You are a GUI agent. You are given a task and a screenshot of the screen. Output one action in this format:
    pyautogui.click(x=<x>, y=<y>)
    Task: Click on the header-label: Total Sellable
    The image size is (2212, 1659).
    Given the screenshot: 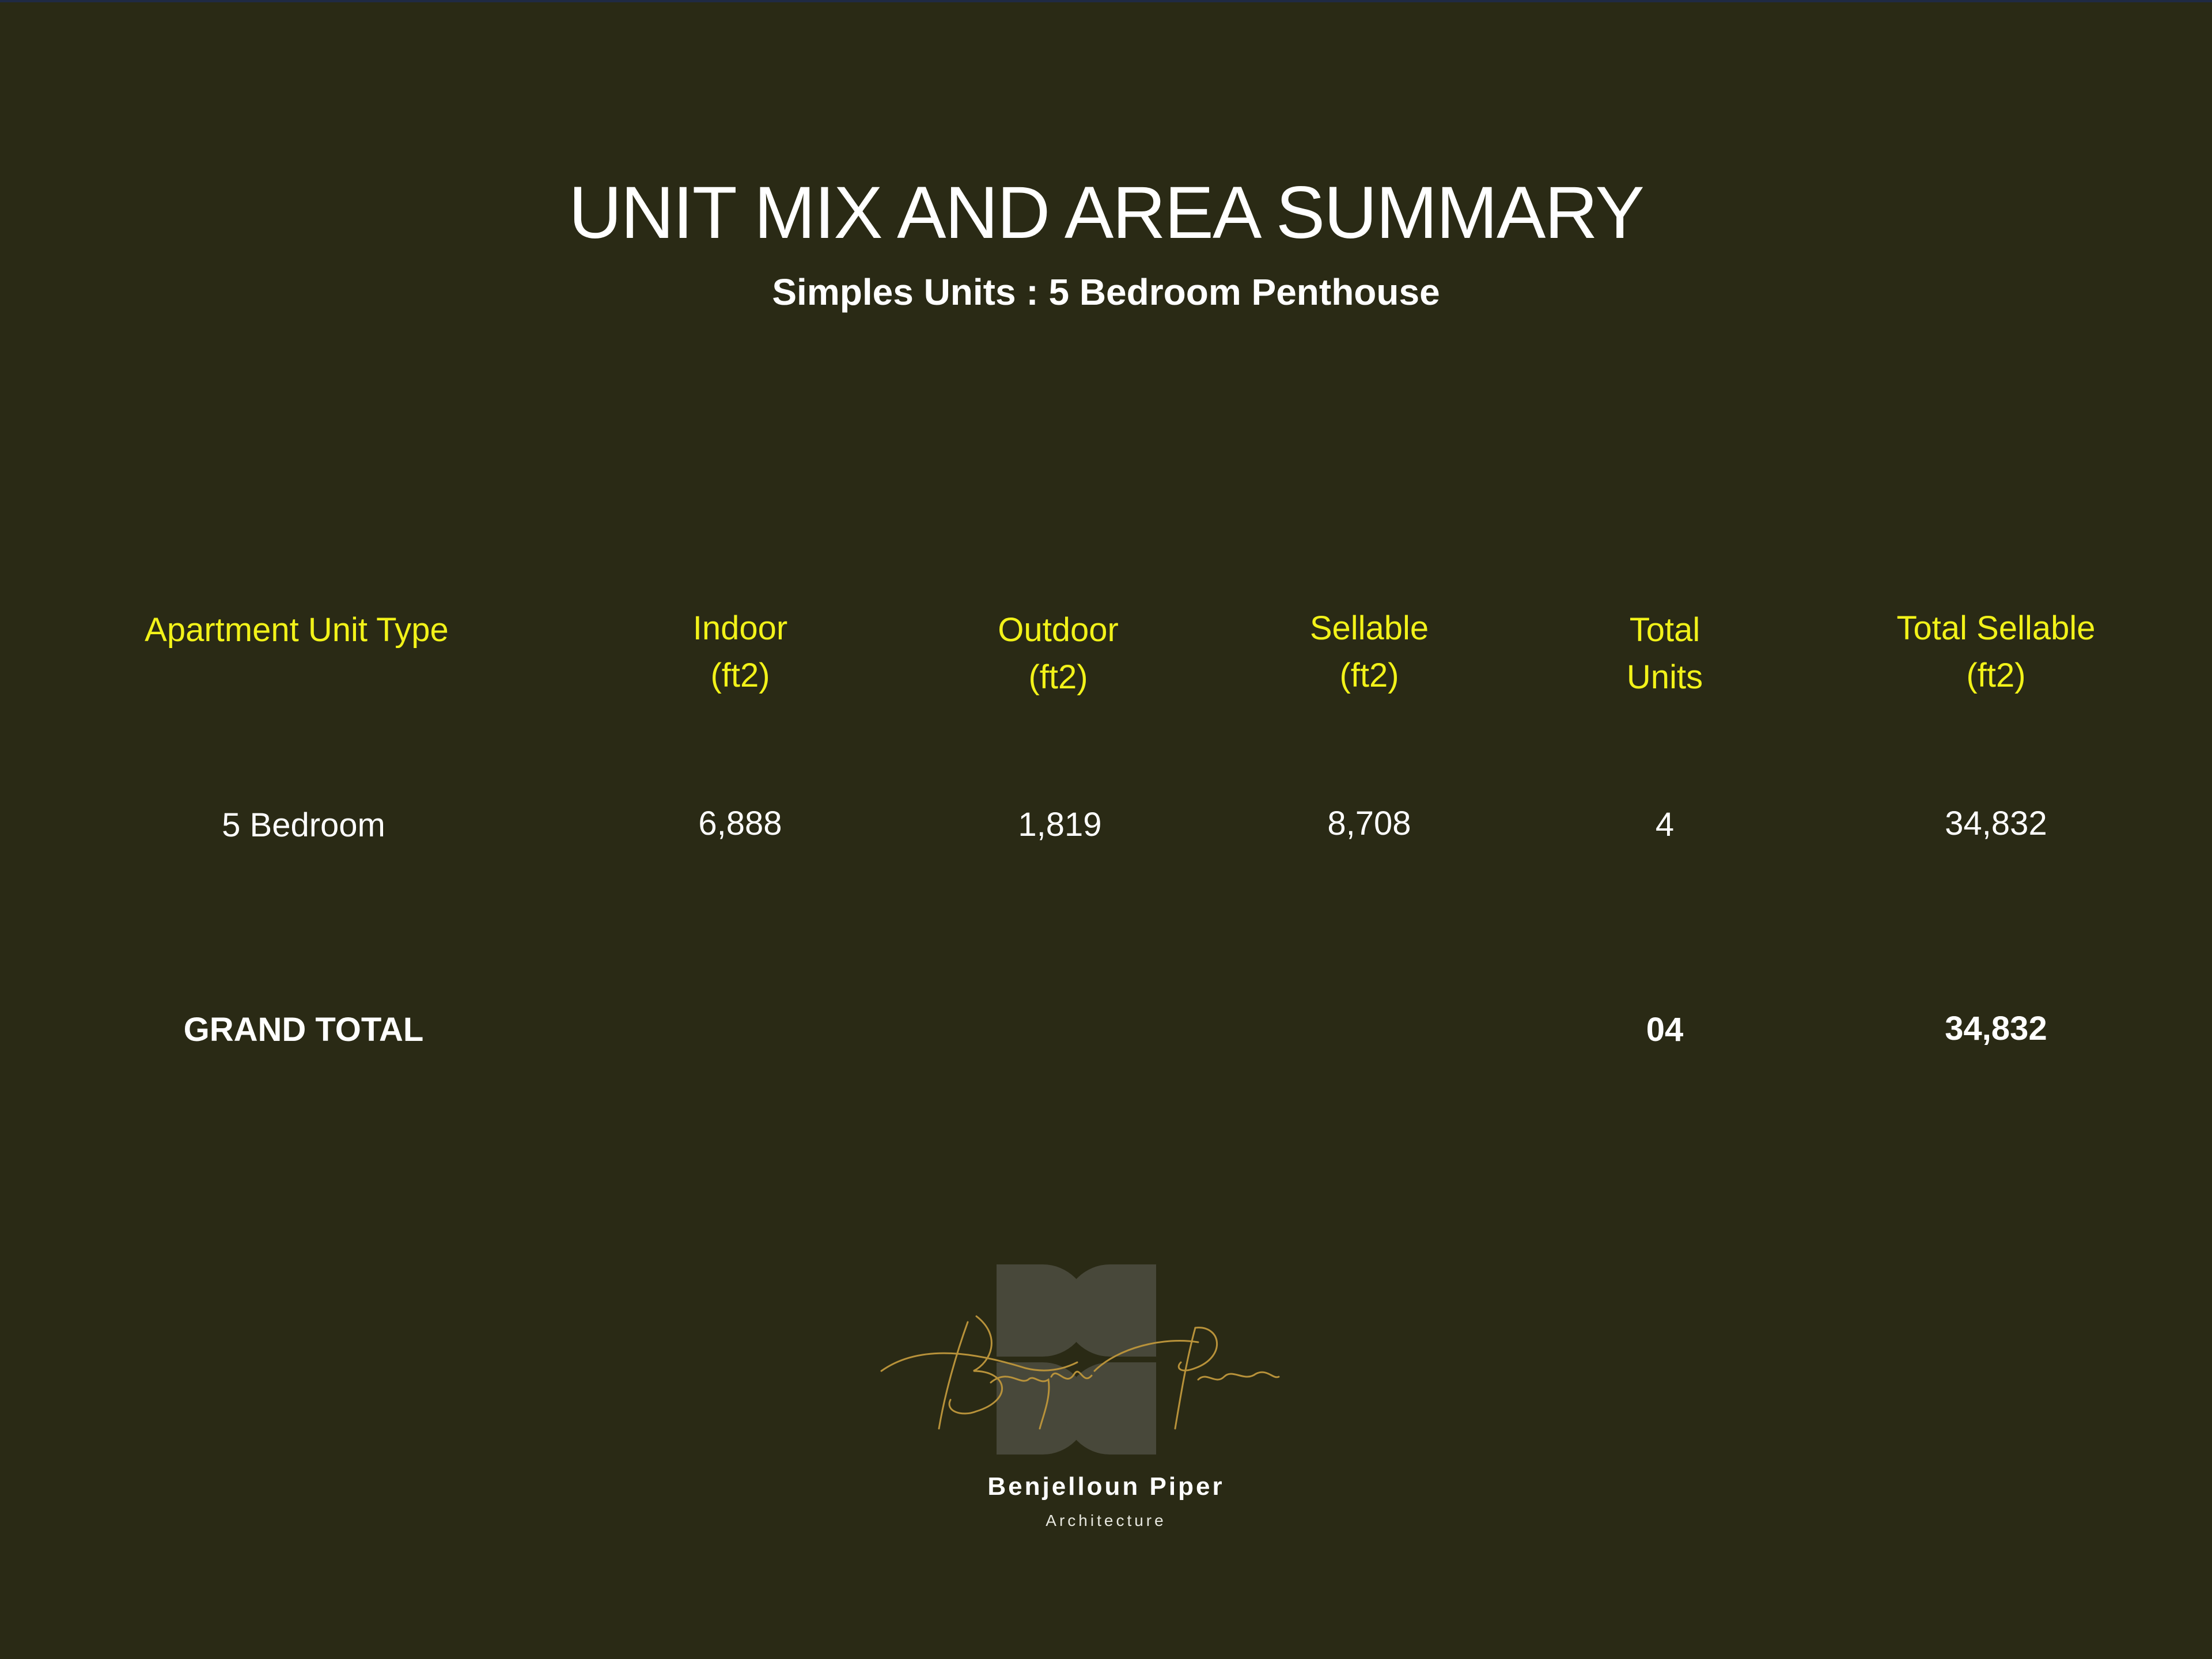 What is the action you would take?
    pyautogui.click(x=1996, y=628)
    